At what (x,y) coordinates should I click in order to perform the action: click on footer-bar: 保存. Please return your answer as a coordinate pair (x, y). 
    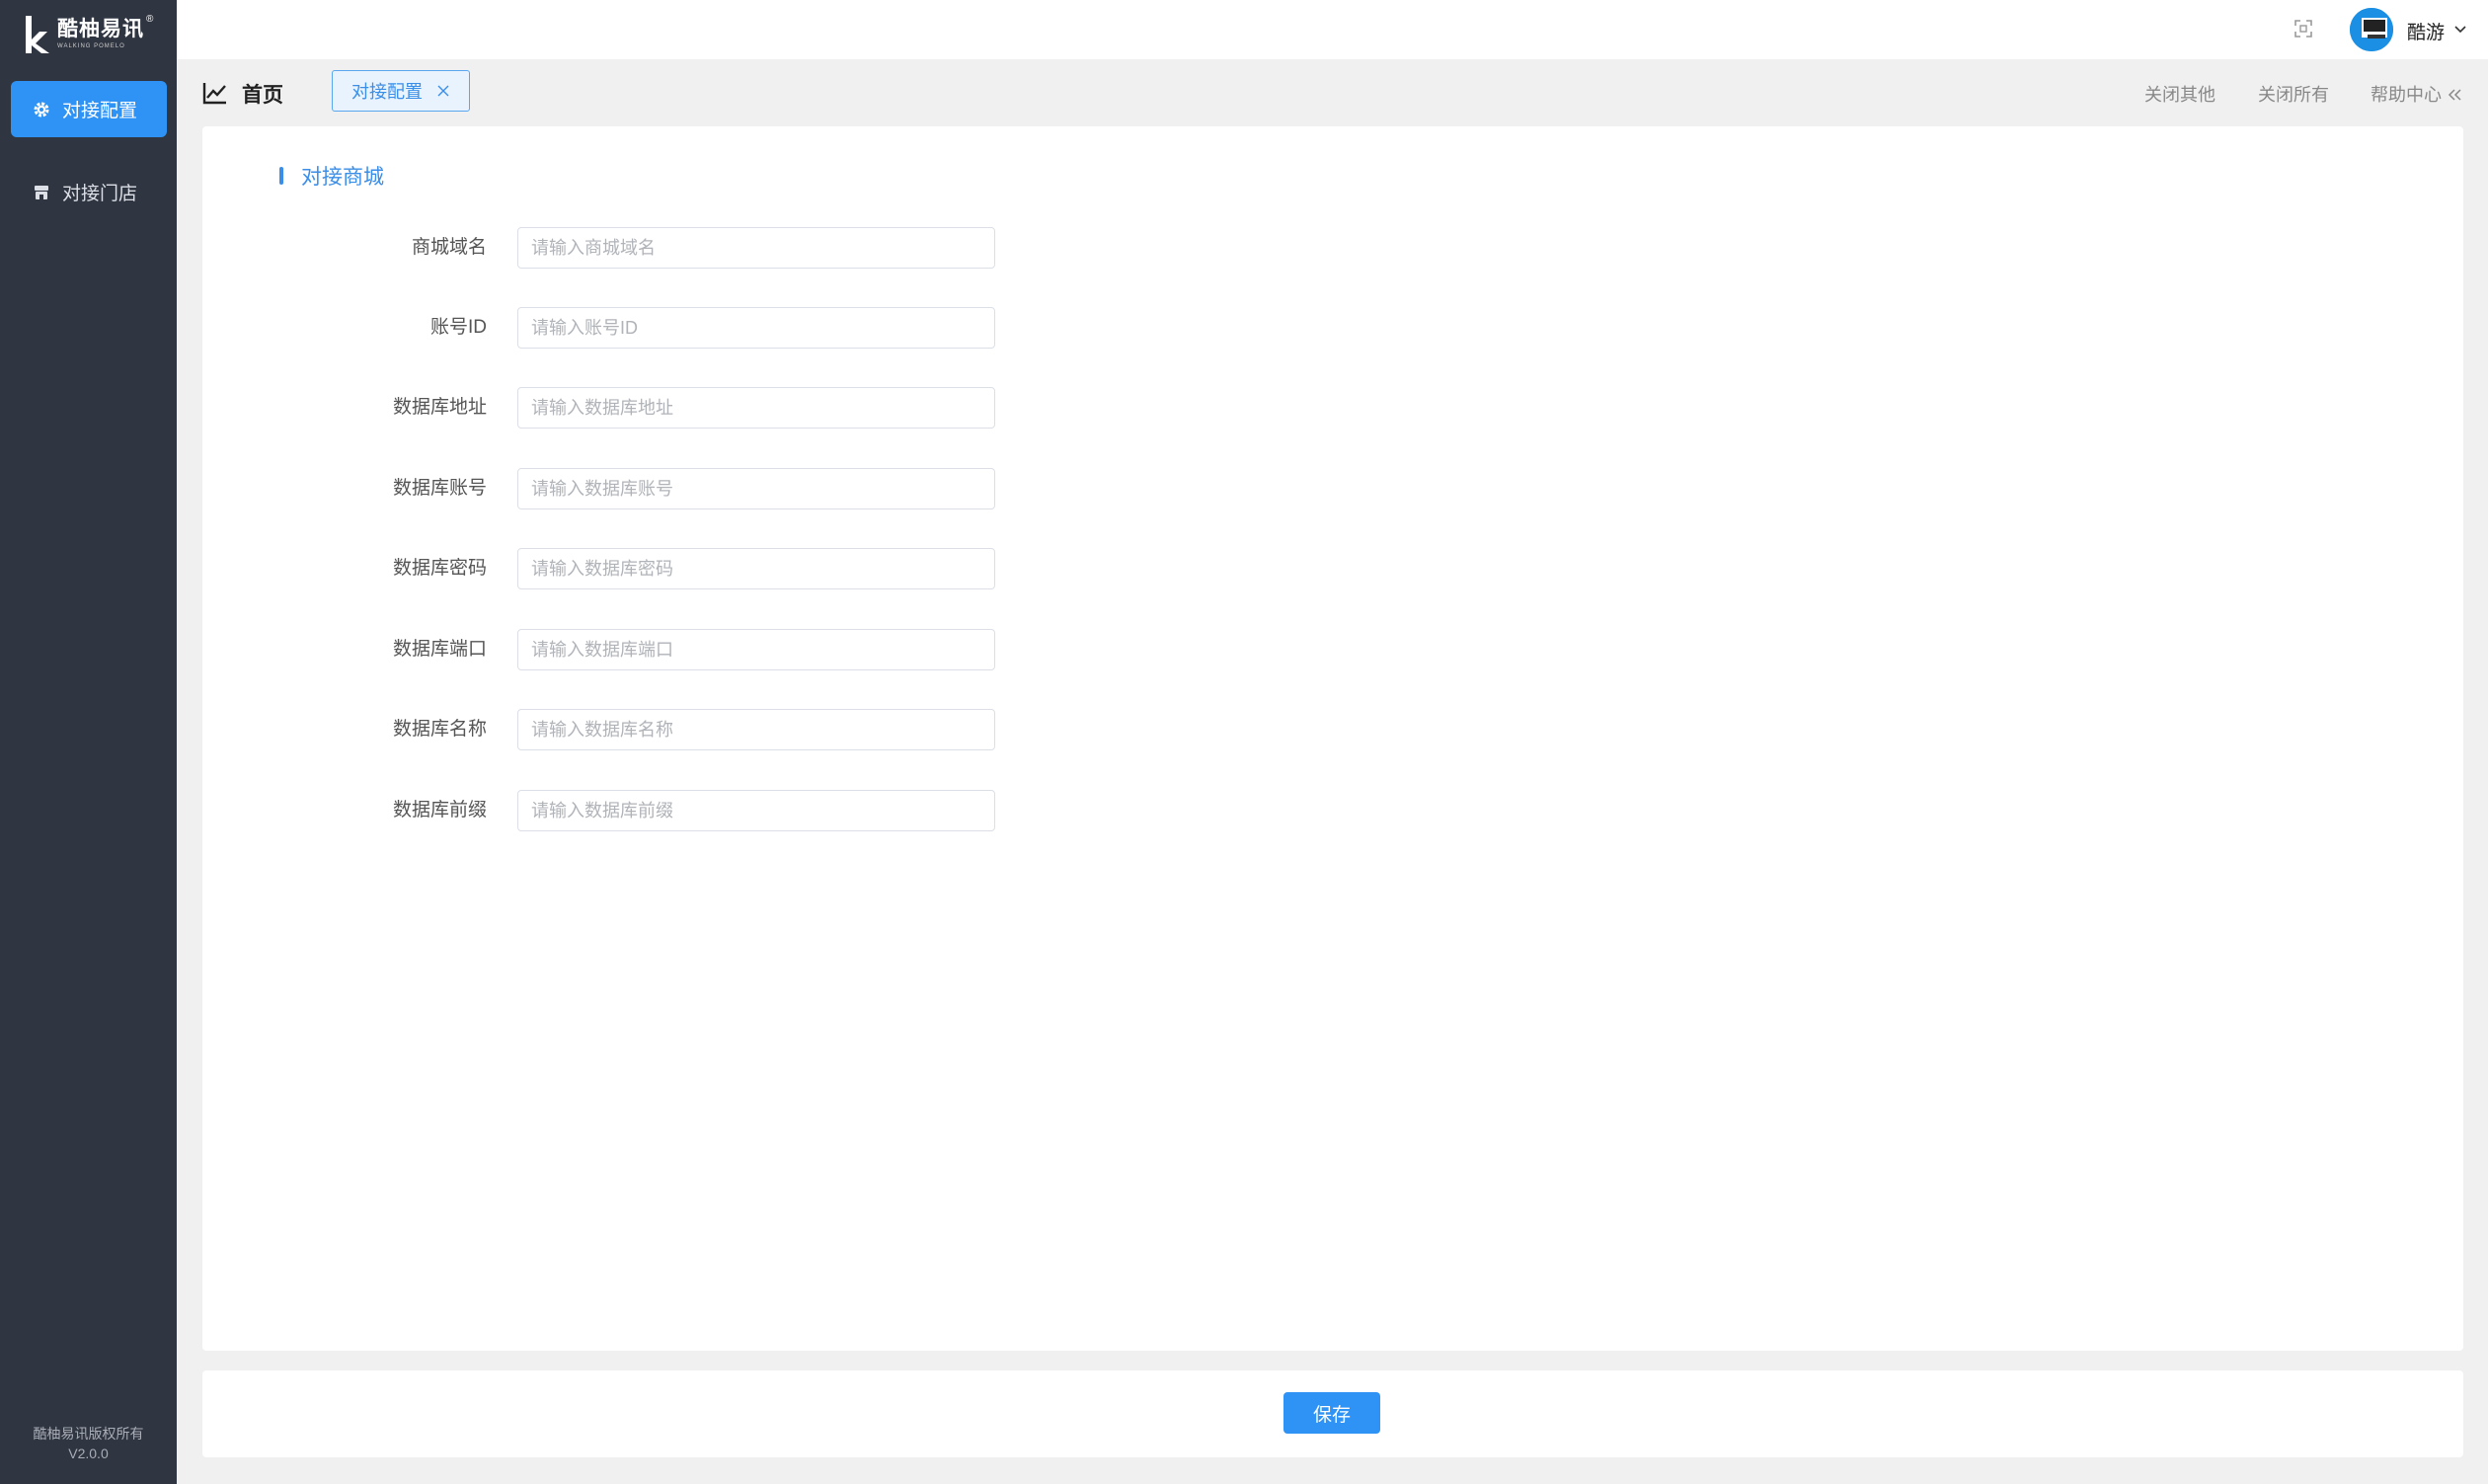
    Looking at the image, I should click on (1332, 1414).